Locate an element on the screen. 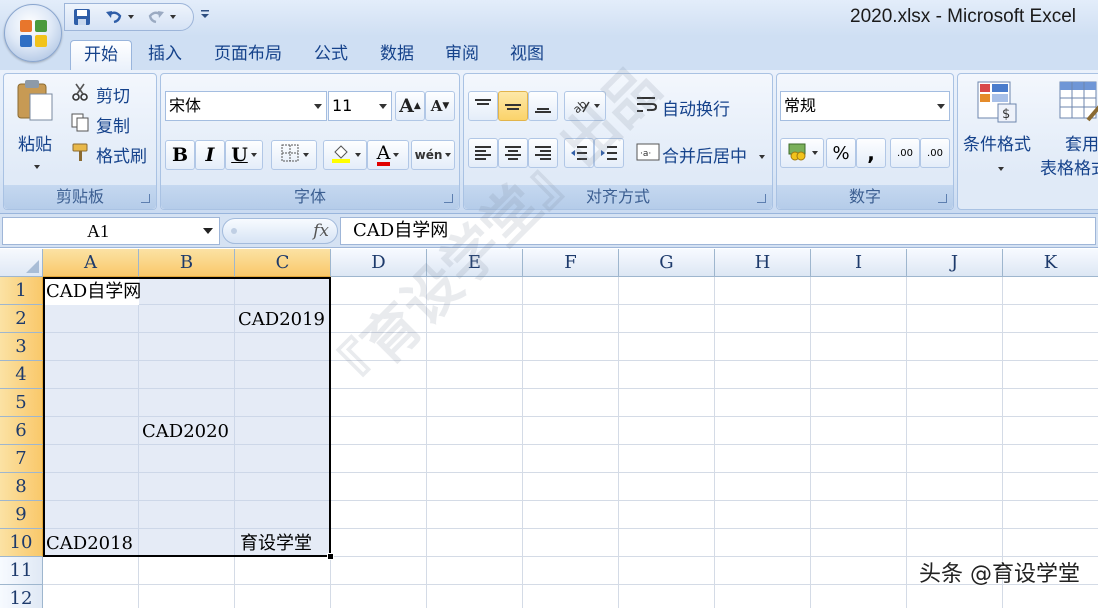  increase-decimal-icon: .00 is located at coordinates (905, 153).